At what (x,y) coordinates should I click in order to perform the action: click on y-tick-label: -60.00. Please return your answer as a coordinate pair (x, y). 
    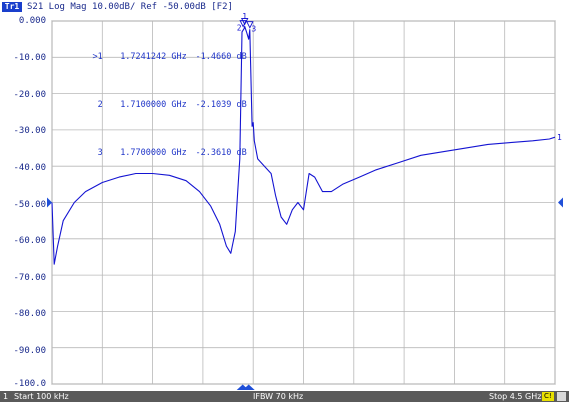
    Looking at the image, I should click on (29, 241).